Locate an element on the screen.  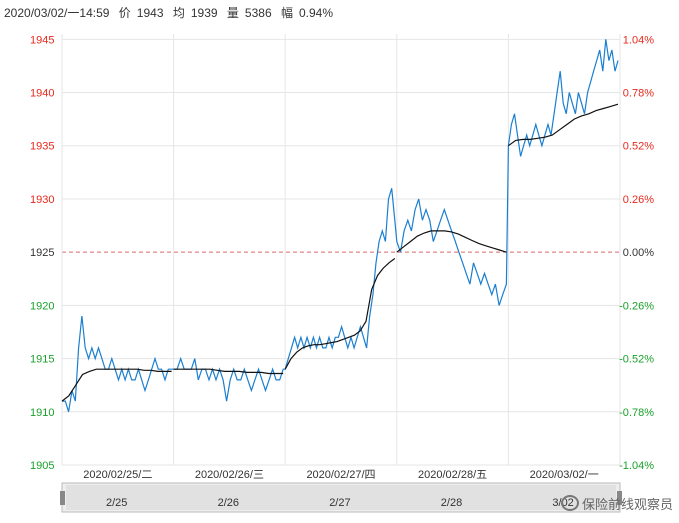
y-axis-left: 1945 1940 1935 1930 1925 1920 1915 1910 1905 is located at coordinates (42, 253).